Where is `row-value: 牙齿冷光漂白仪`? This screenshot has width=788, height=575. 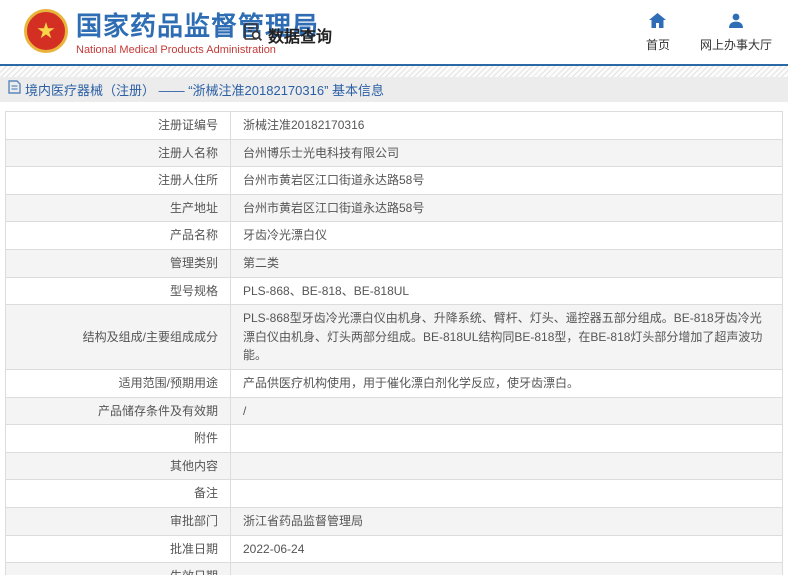 row-value: 牙齿冷光漂白仪 is located at coordinates (506, 235).